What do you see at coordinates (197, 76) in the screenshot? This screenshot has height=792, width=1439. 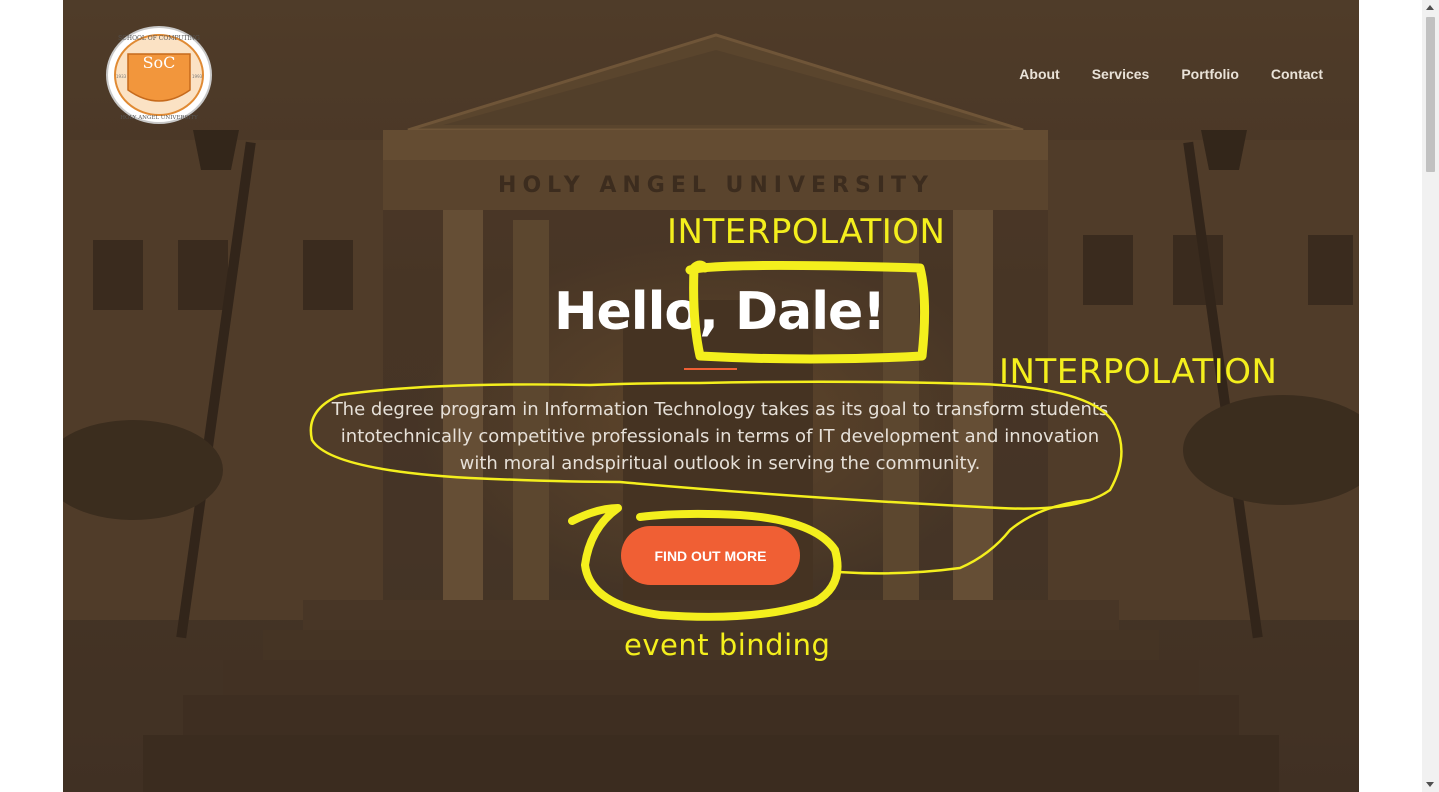 I see `logo-year-right: 1993` at bounding box center [197, 76].